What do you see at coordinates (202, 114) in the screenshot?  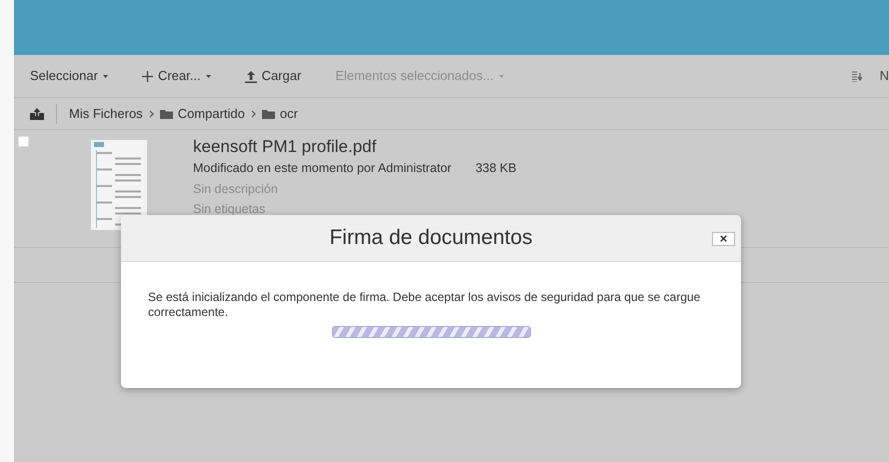 I see `breadcrumb-link: Compartido` at bounding box center [202, 114].